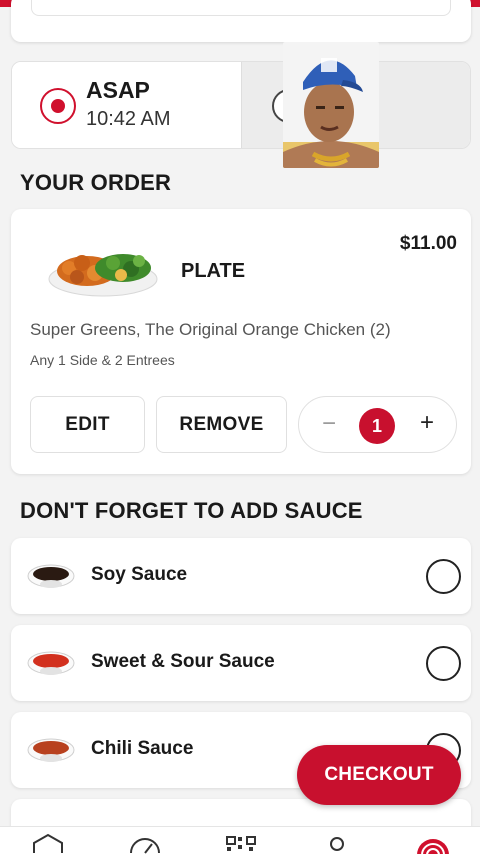  What do you see at coordinates (433, 843) in the screenshot?
I see `panda-logo-icon` at bounding box center [433, 843].